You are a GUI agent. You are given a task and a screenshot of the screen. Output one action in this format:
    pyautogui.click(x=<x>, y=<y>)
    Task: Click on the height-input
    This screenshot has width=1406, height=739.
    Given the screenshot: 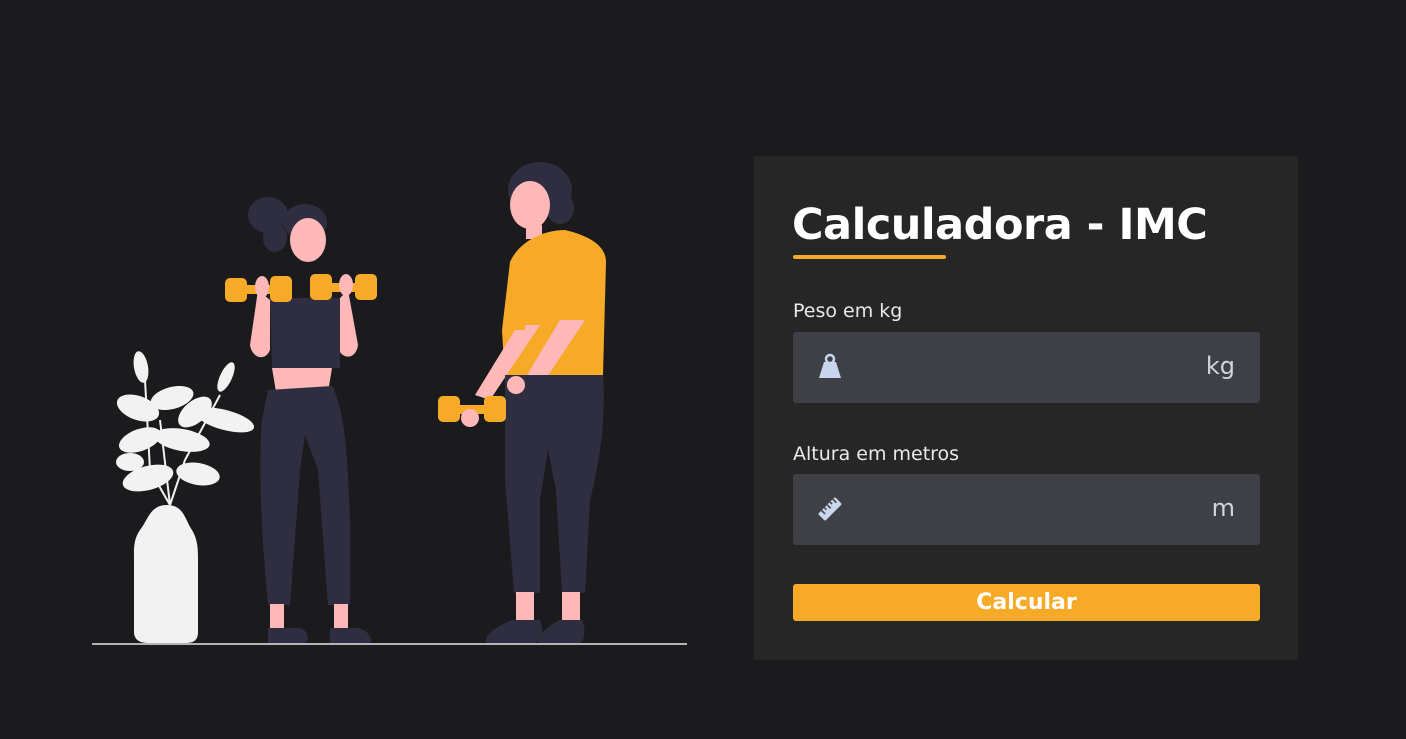 What is the action you would take?
    pyautogui.click(x=1022, y=509)
    